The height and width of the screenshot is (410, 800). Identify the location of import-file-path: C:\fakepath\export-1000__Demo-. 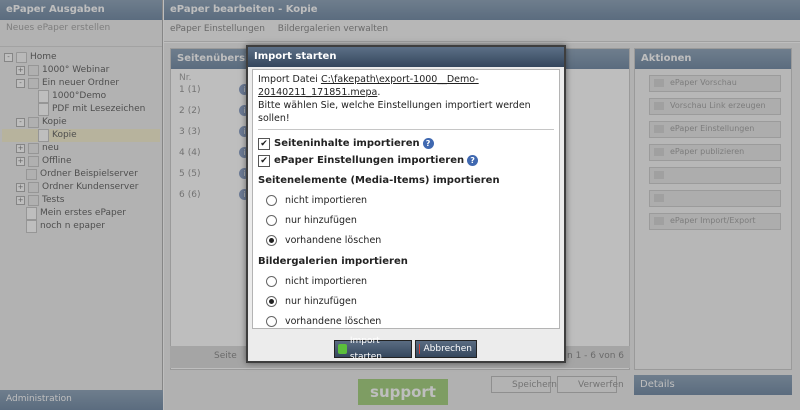
(399, 79).